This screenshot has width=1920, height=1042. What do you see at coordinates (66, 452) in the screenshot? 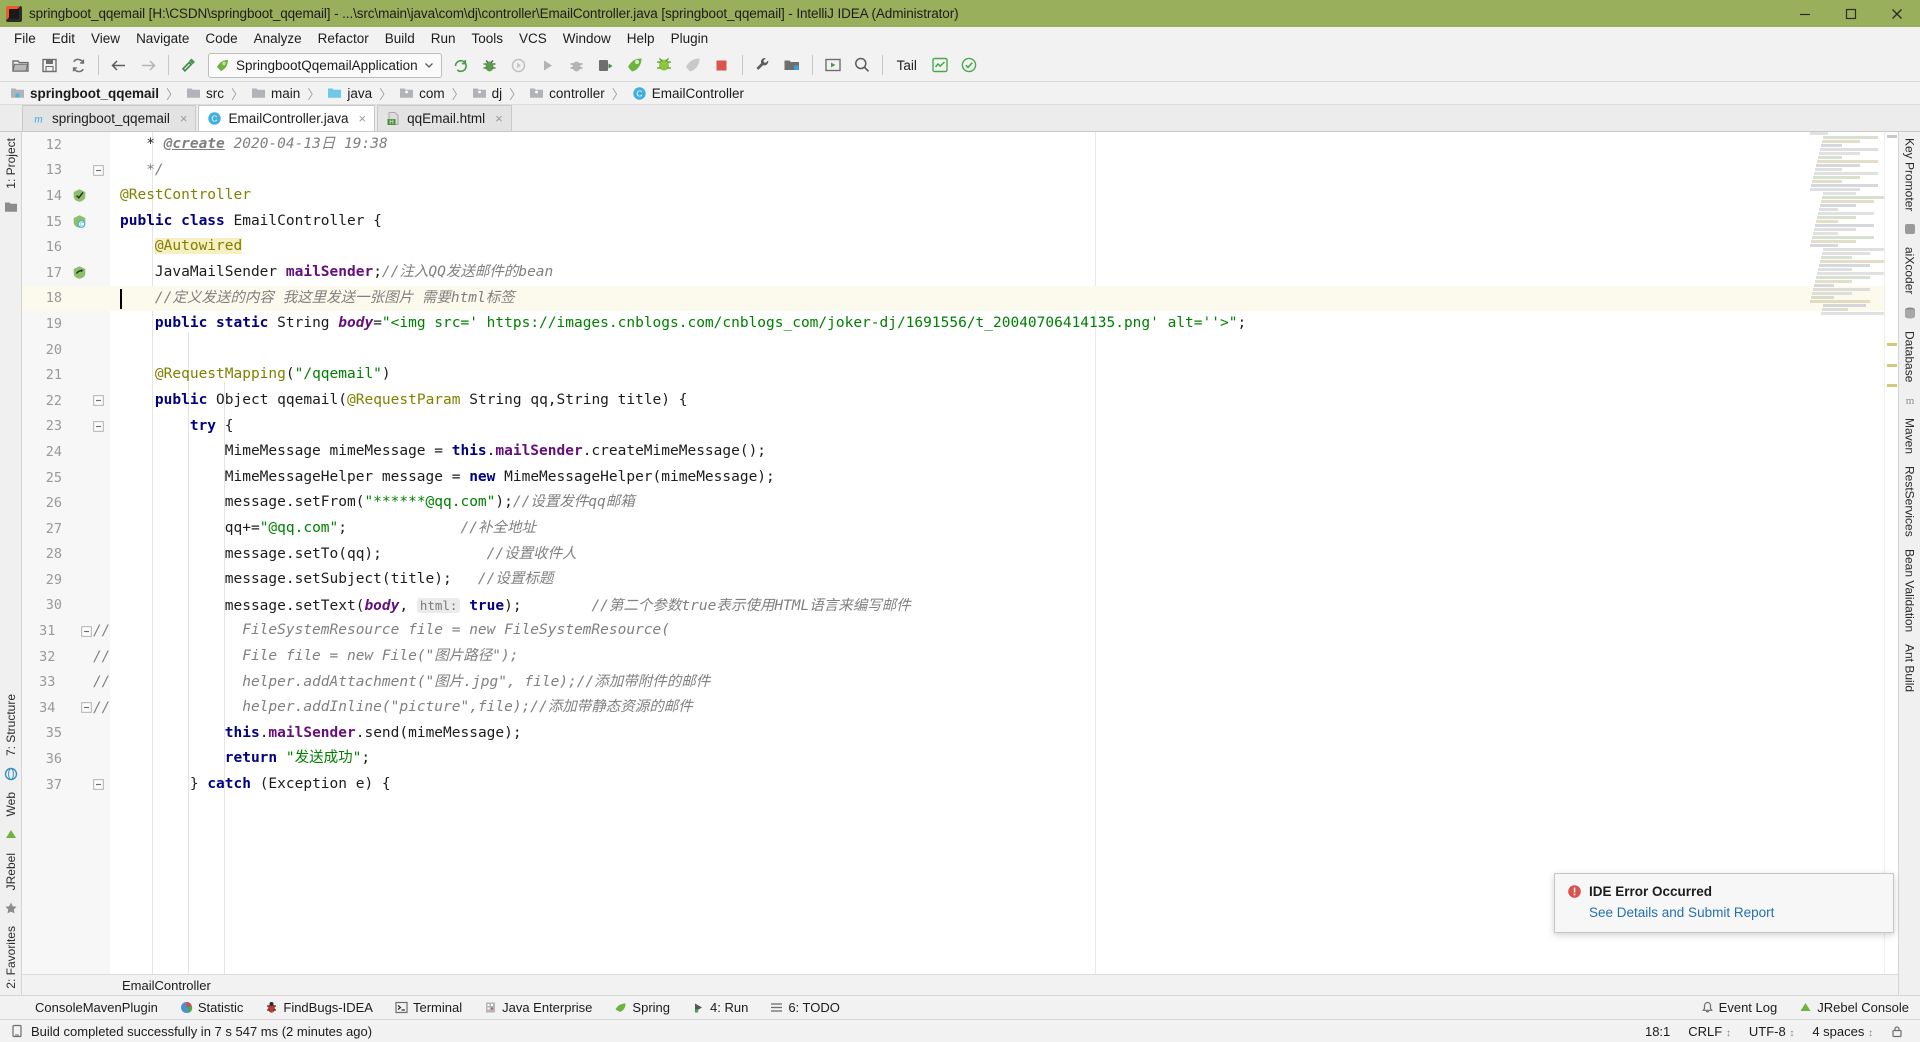
I see `gutter-line: 24` at bounding box center [66, 452].